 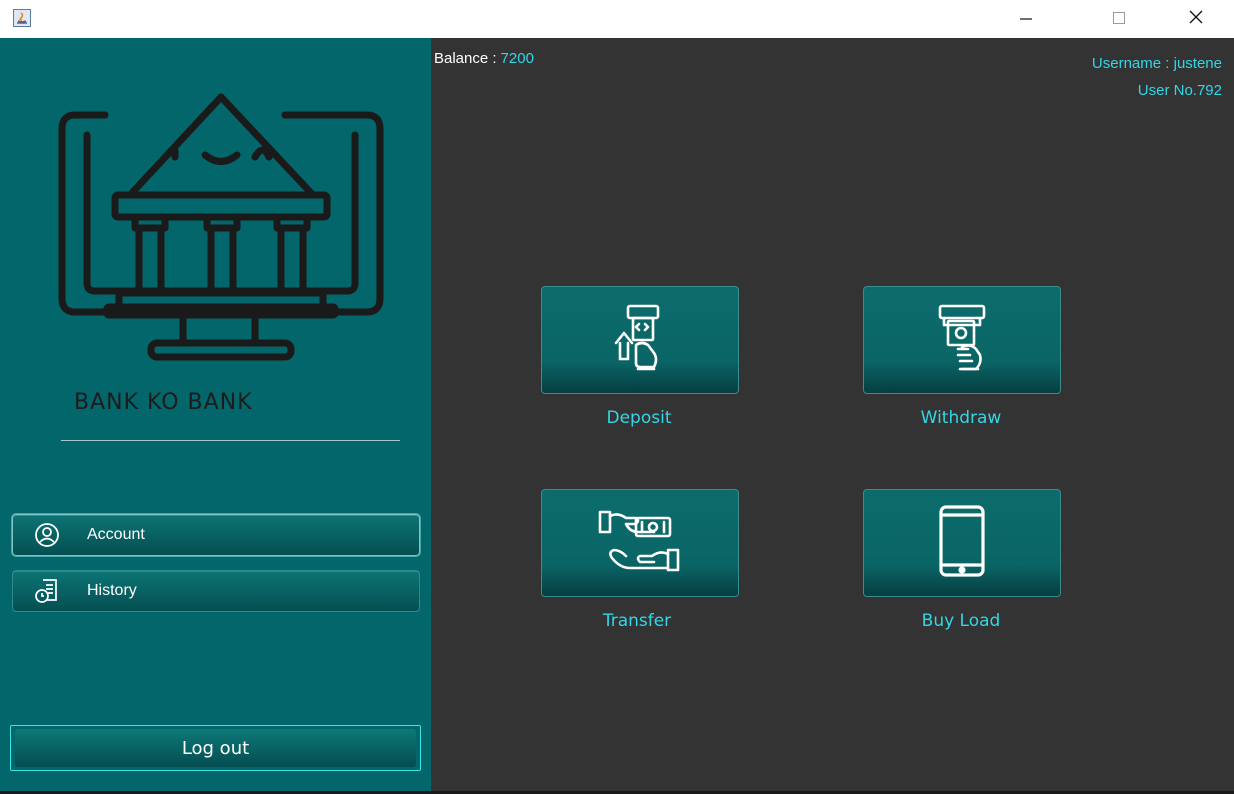 I want to click on mobile-phone-icon, so click(x=962, y=543).